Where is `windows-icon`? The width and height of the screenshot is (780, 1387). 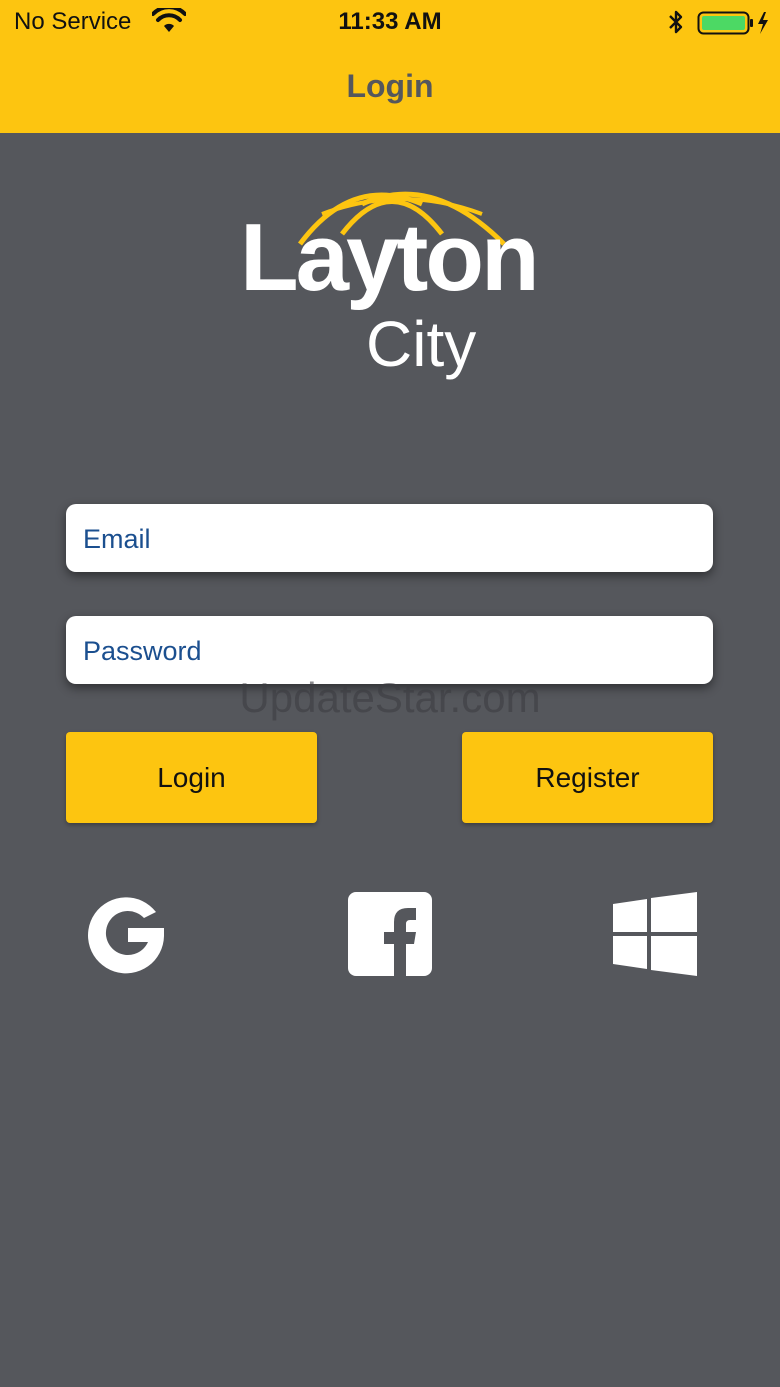 windows-icon is located at coordinates (655, 934).